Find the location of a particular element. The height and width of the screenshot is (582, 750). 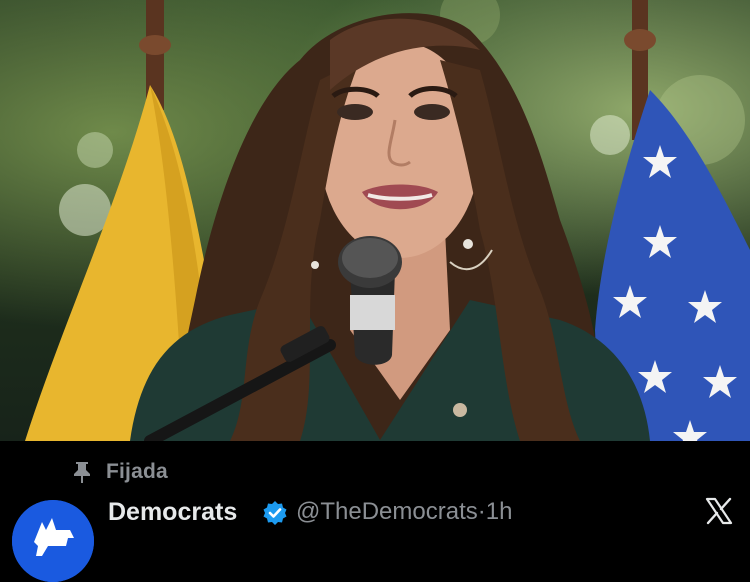

donkey-logo-icon is located at coordinates (53, 541).